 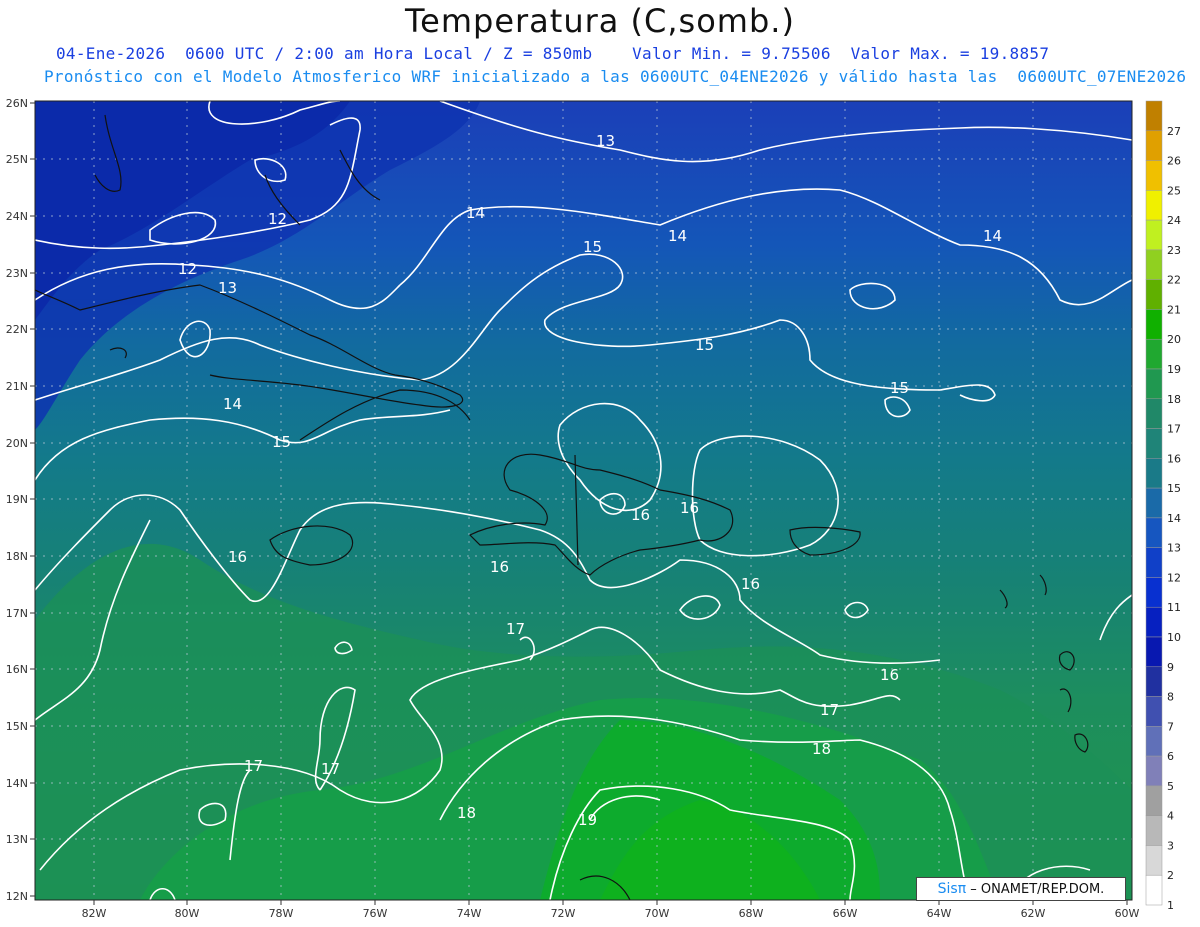 I want to click on credit-box: Sisπ – ONAMET/REP.DOM., so click(x=1021, y=889).